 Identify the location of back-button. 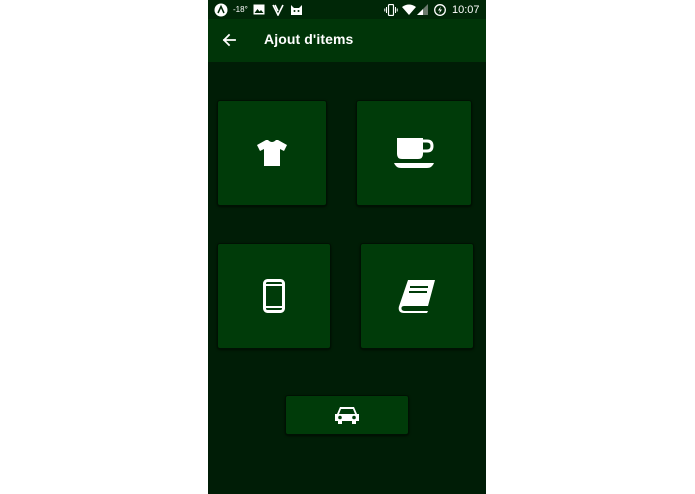
(229, 40).